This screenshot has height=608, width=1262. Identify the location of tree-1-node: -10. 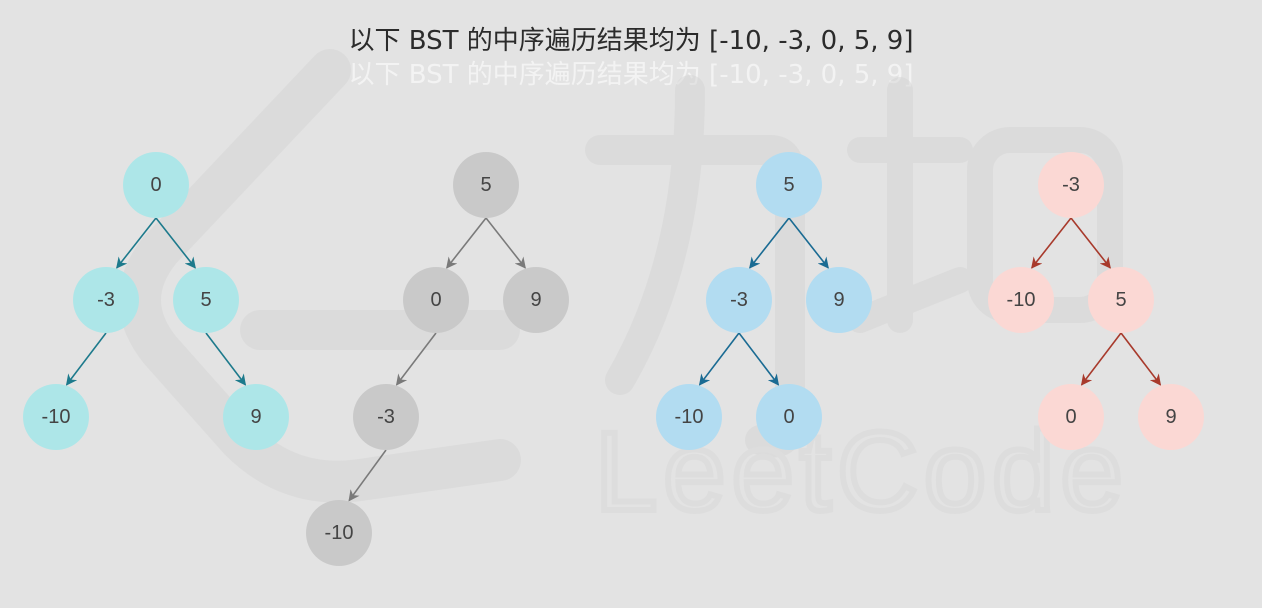
(56, 417).